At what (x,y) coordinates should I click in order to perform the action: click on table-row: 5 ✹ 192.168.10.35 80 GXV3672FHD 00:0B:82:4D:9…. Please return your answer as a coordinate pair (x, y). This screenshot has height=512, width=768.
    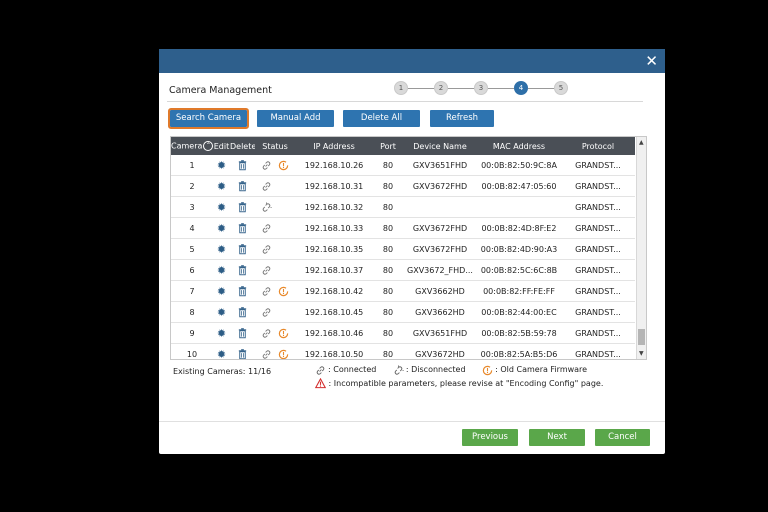
    Looking at the image, I should click on (403, 249).